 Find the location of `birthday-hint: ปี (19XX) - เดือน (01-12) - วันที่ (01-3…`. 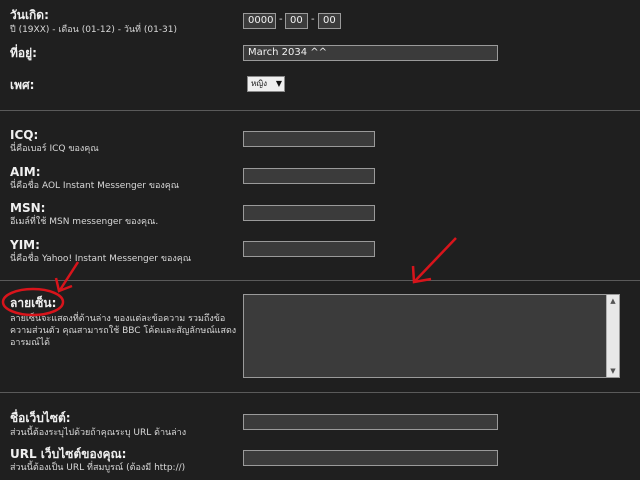

birthday-hint: ปี (19XX) - เดือน (01-12) - วันที่ (01-3… is located at coordinates (94, 30).